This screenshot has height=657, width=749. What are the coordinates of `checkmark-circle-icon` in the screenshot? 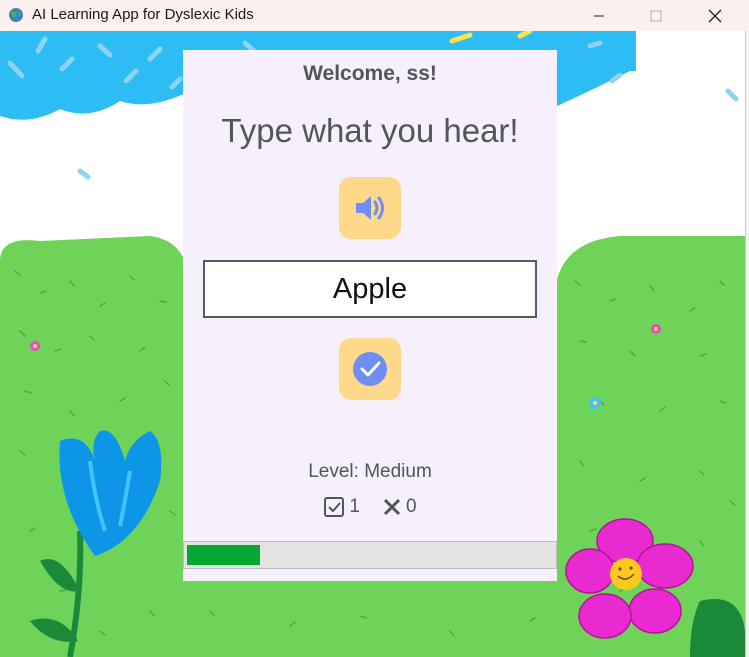 It's located at (370, 369).